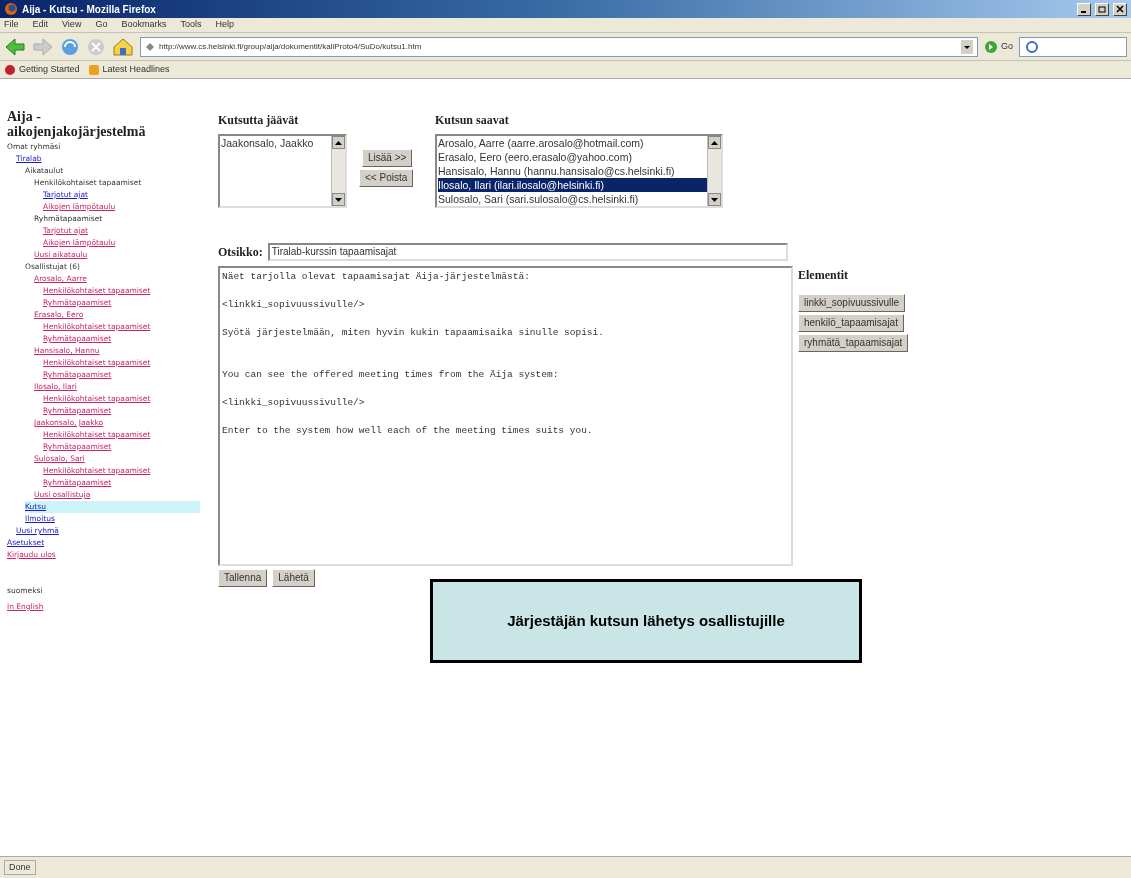 The width and height of the screenshot is (1131, 878). Describe the element at coordinates (70, 46) in the screenshot. I see `reload-icon` at that location.